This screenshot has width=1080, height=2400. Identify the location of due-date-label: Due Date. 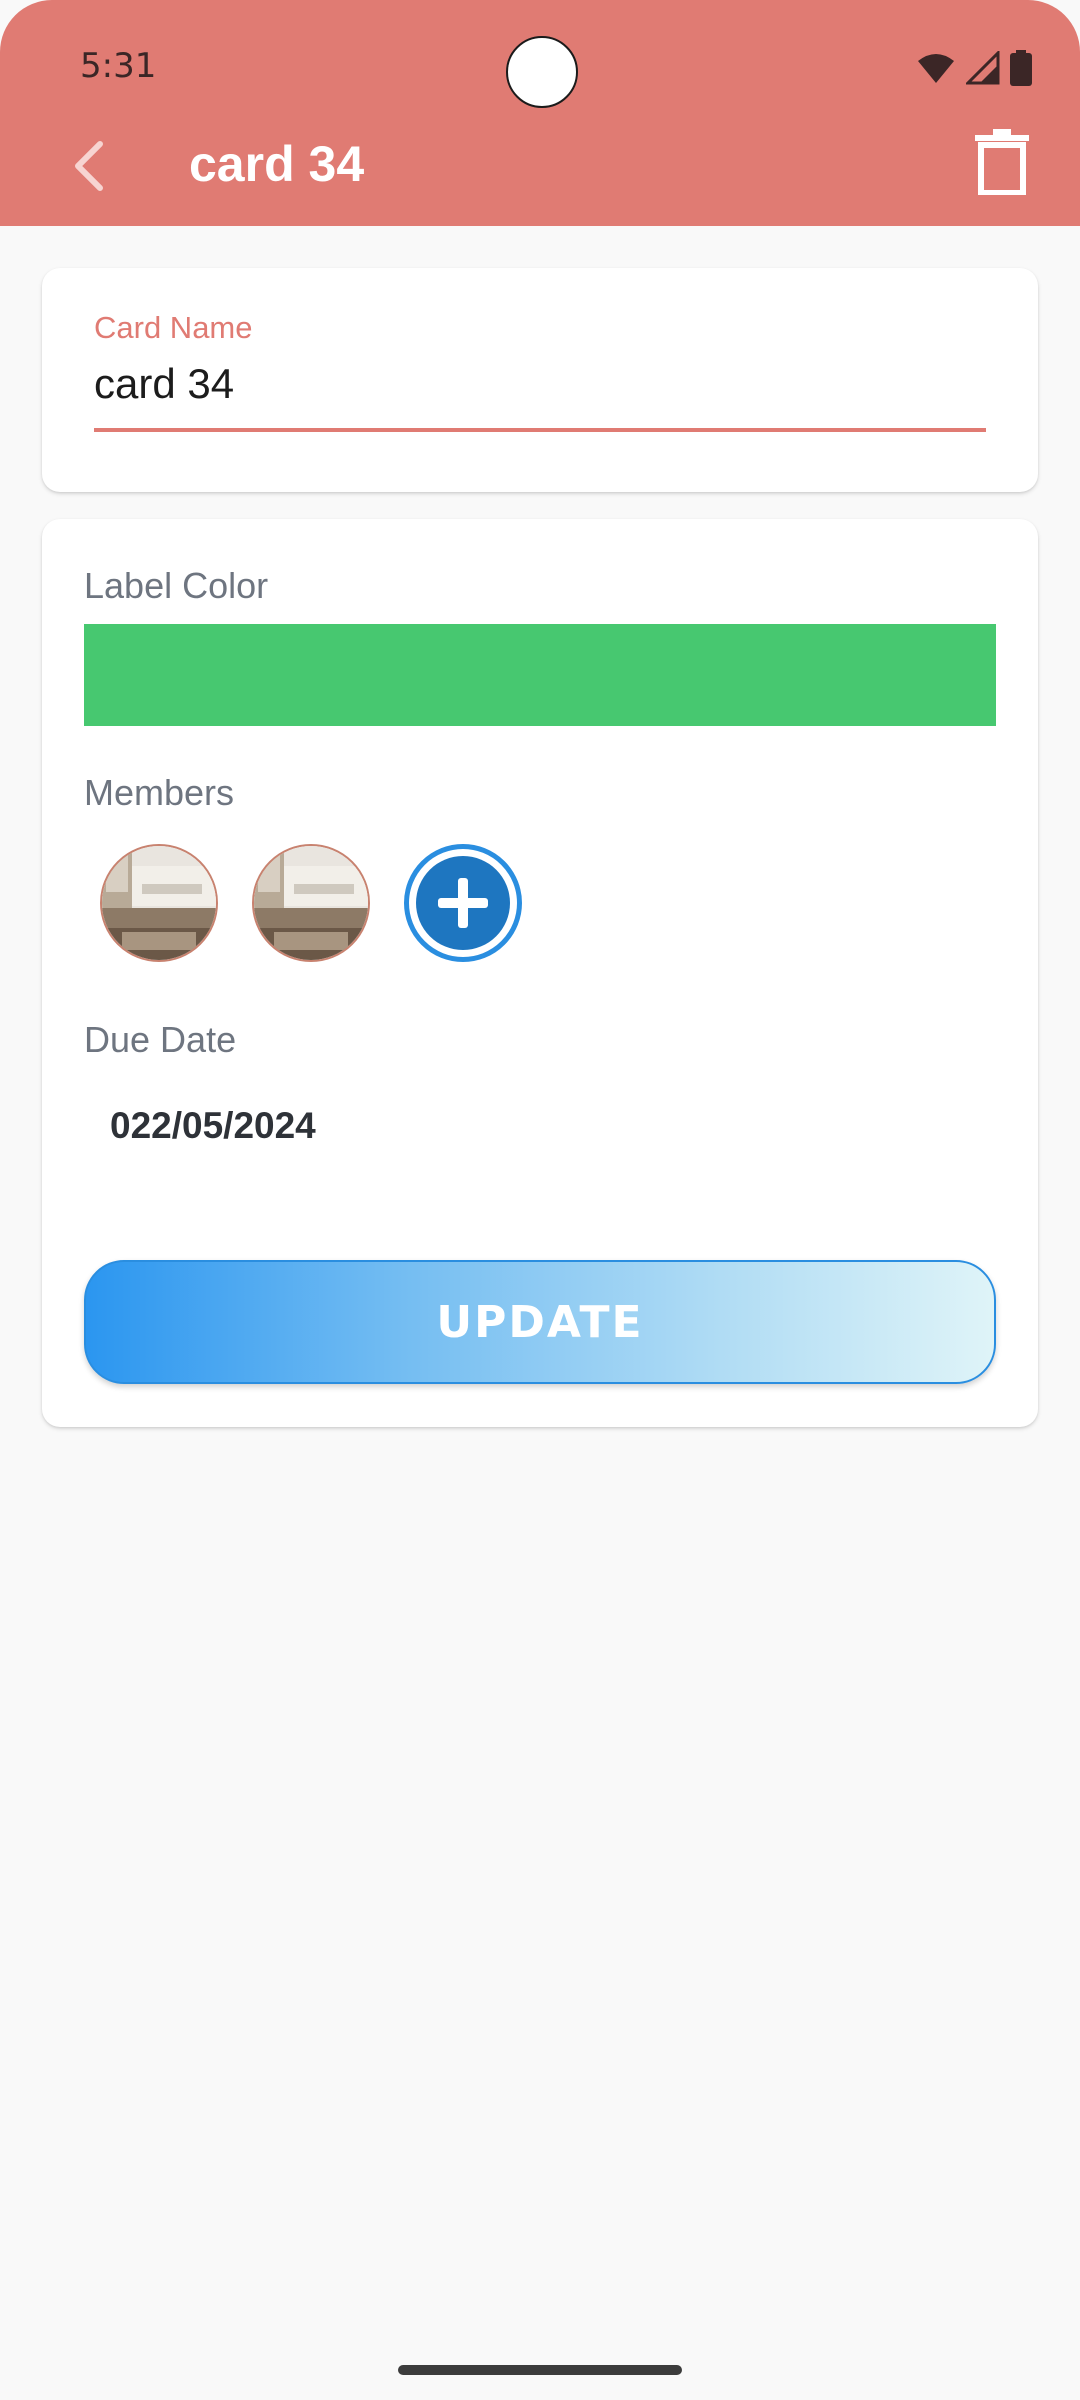
(160, 1039).